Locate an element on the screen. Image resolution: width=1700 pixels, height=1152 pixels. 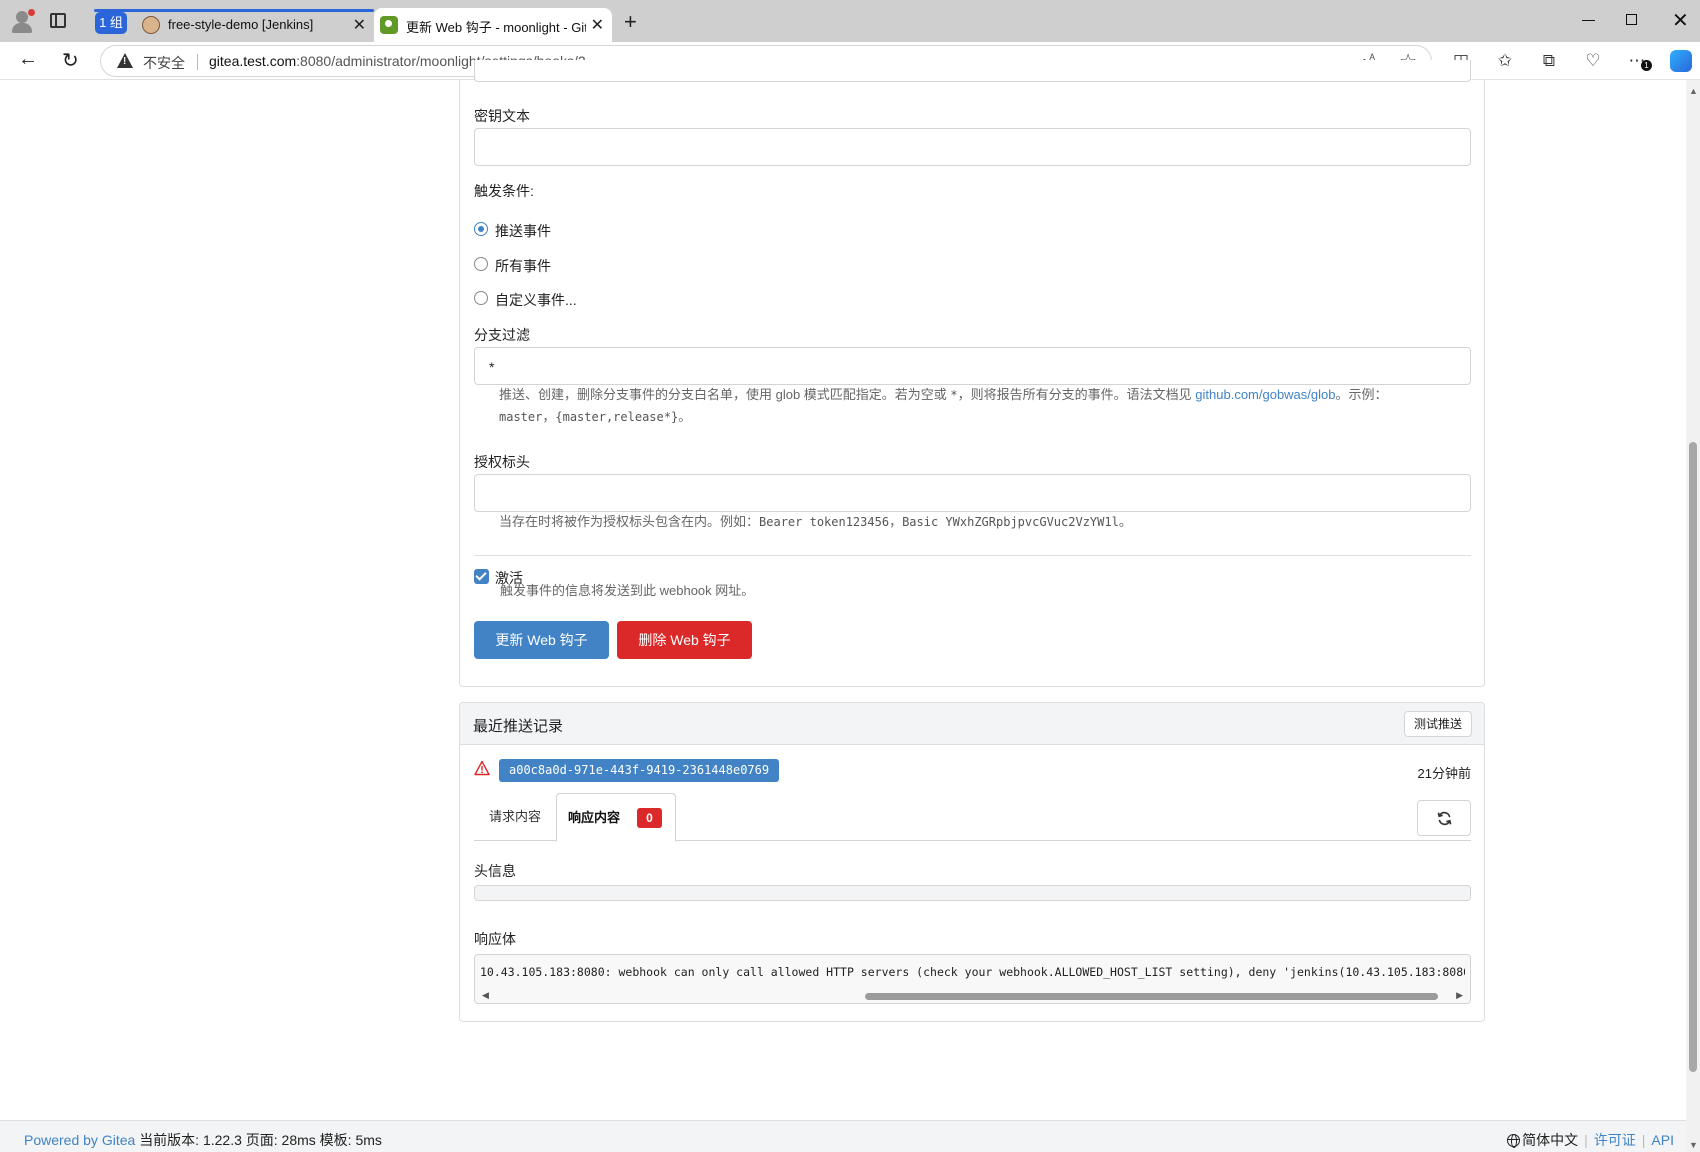
delivery-uuid-badge: a00c8a0d-971e-443f-9419-2361448e0769 is located at coordinates (639, 770).